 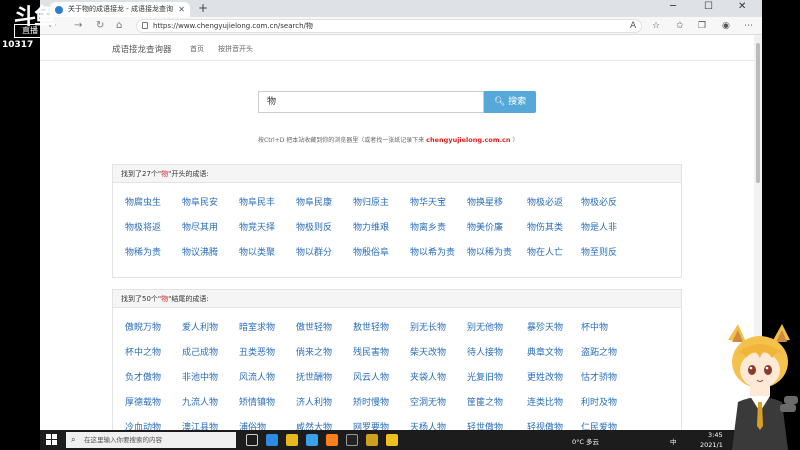 I want to click on idiom-link: 怙才骄物, so click(x=599, y=376).